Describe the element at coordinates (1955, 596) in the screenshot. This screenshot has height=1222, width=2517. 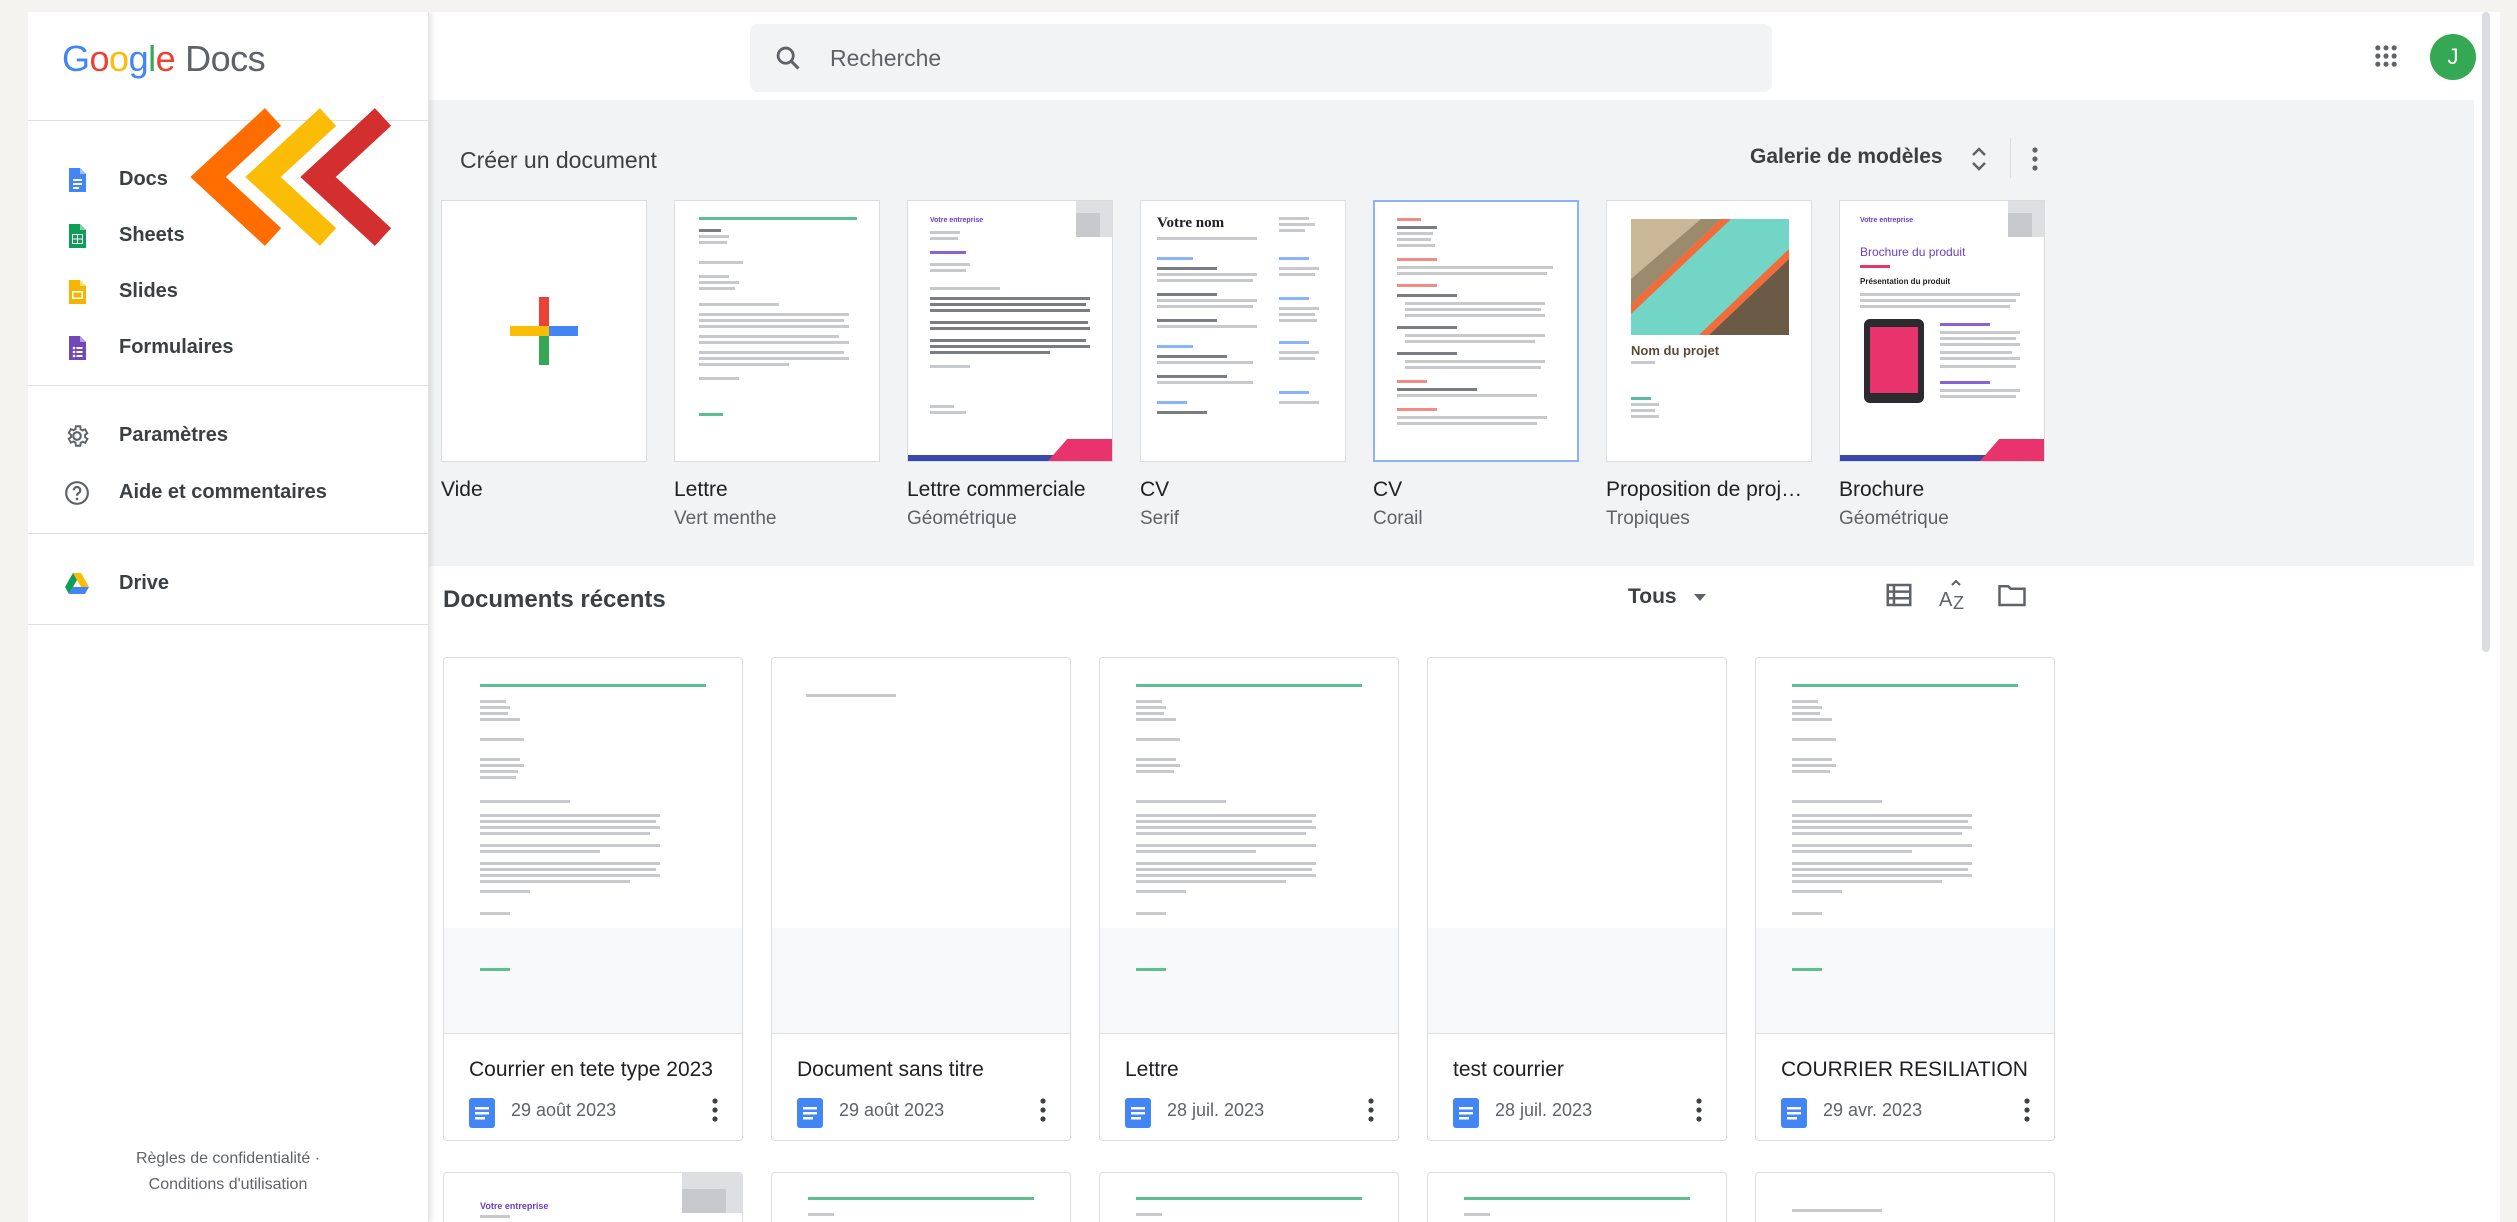
I see `sort-az-icon: AZ` at that location.